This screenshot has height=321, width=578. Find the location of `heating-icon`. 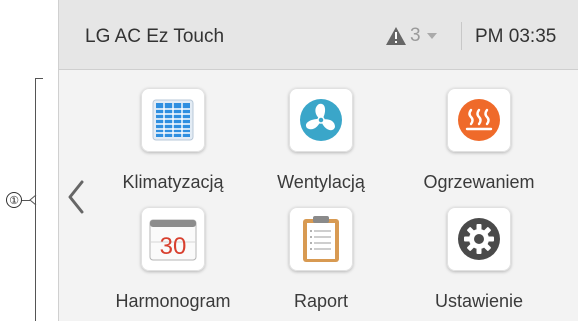

heating-icon is located at coordinates (479, 120).